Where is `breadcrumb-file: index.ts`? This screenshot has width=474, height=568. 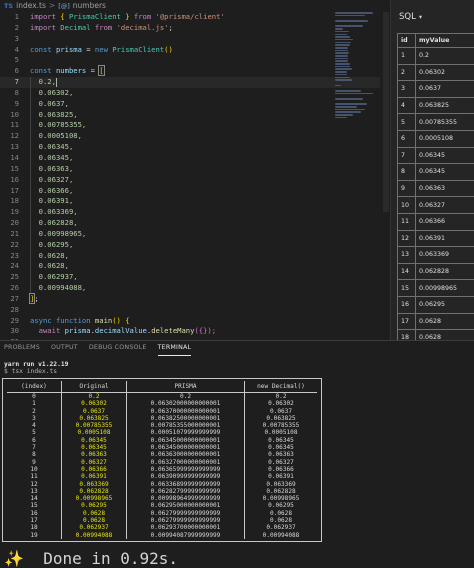 breadcrumb-file: index.ts is located at coordinates (31, 5).